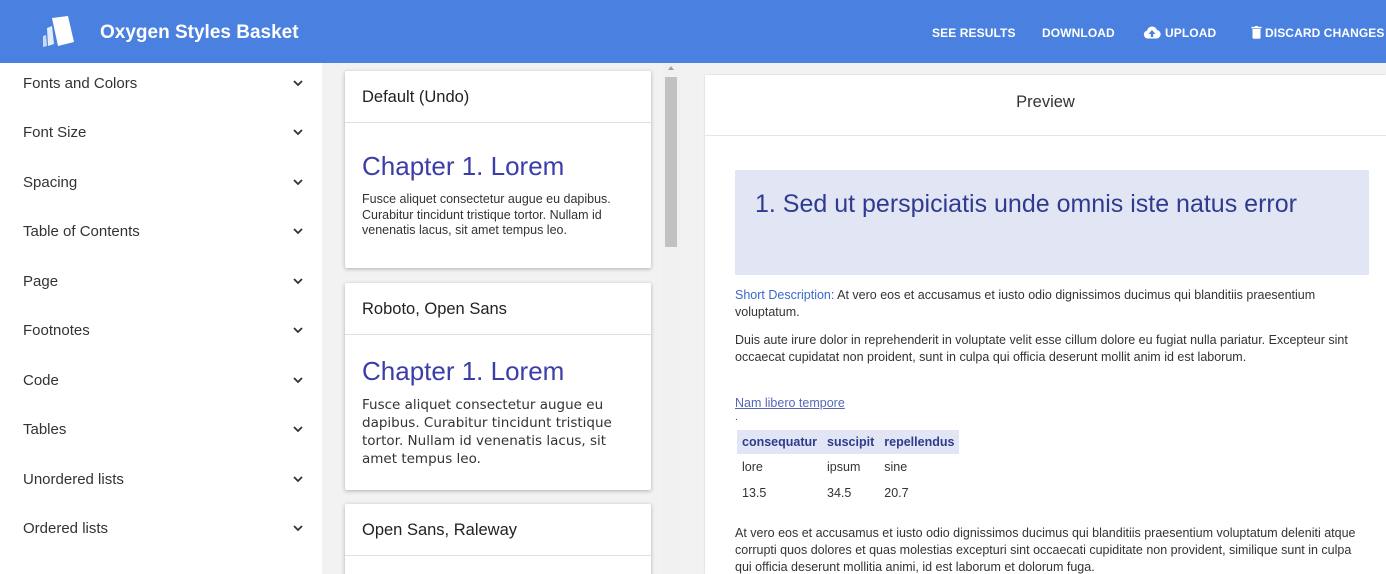 This screenshot has height=574, width=1386. I want to click on style-card-title: Default (Undo), so click(416, 97).